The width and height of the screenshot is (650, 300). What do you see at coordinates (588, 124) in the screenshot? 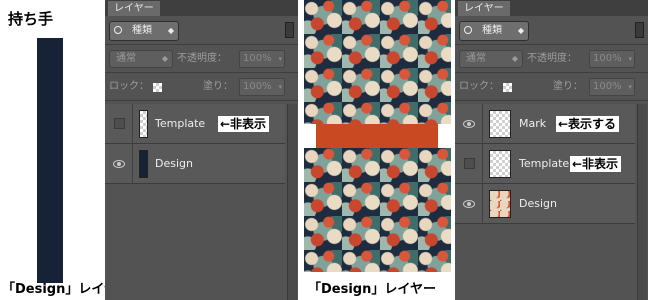
I see `annotation-show: ←表示する` at bounding box center [588, 124].